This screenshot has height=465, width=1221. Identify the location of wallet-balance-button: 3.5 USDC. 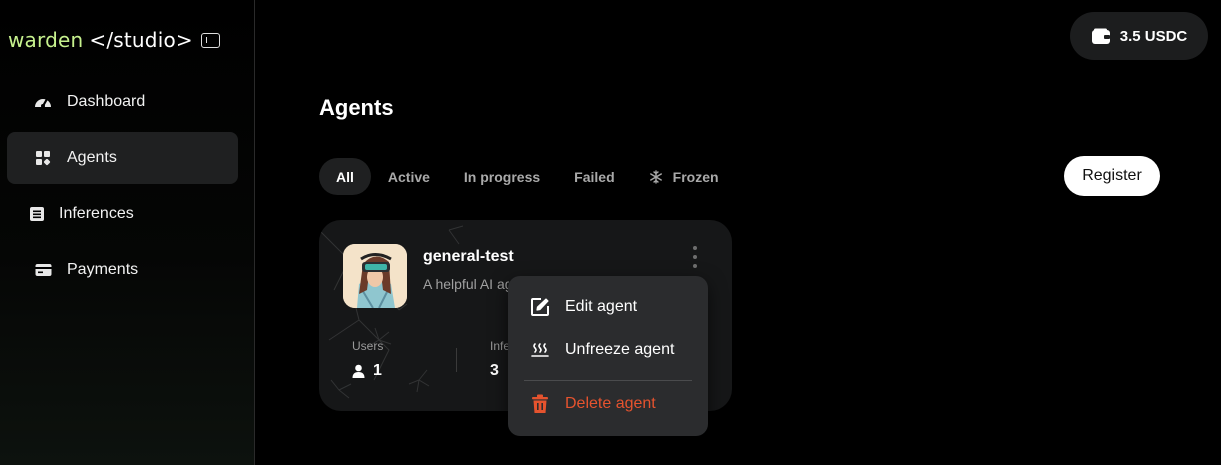
(1139, 36).